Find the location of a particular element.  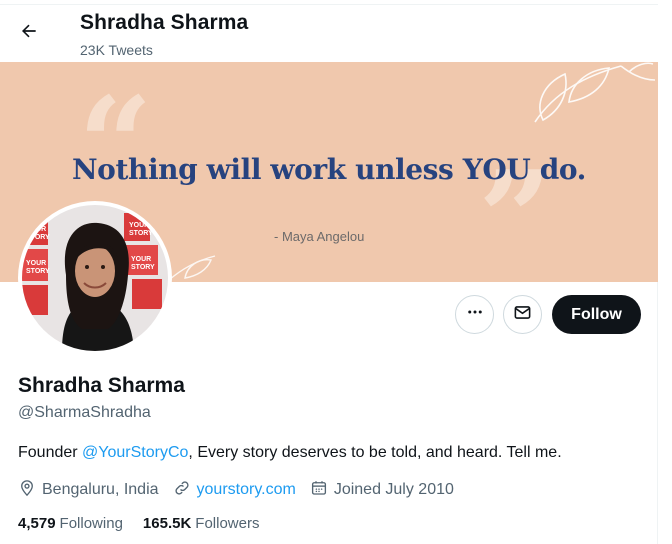

more-options-button is located at coordinates (474, 314).